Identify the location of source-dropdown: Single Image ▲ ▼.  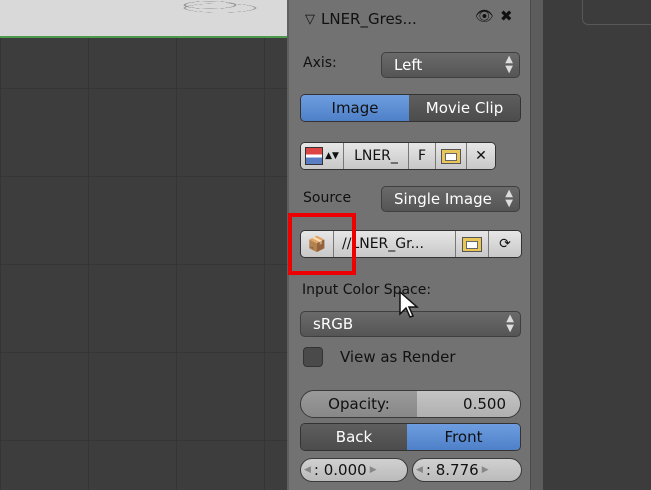
(450, 199).